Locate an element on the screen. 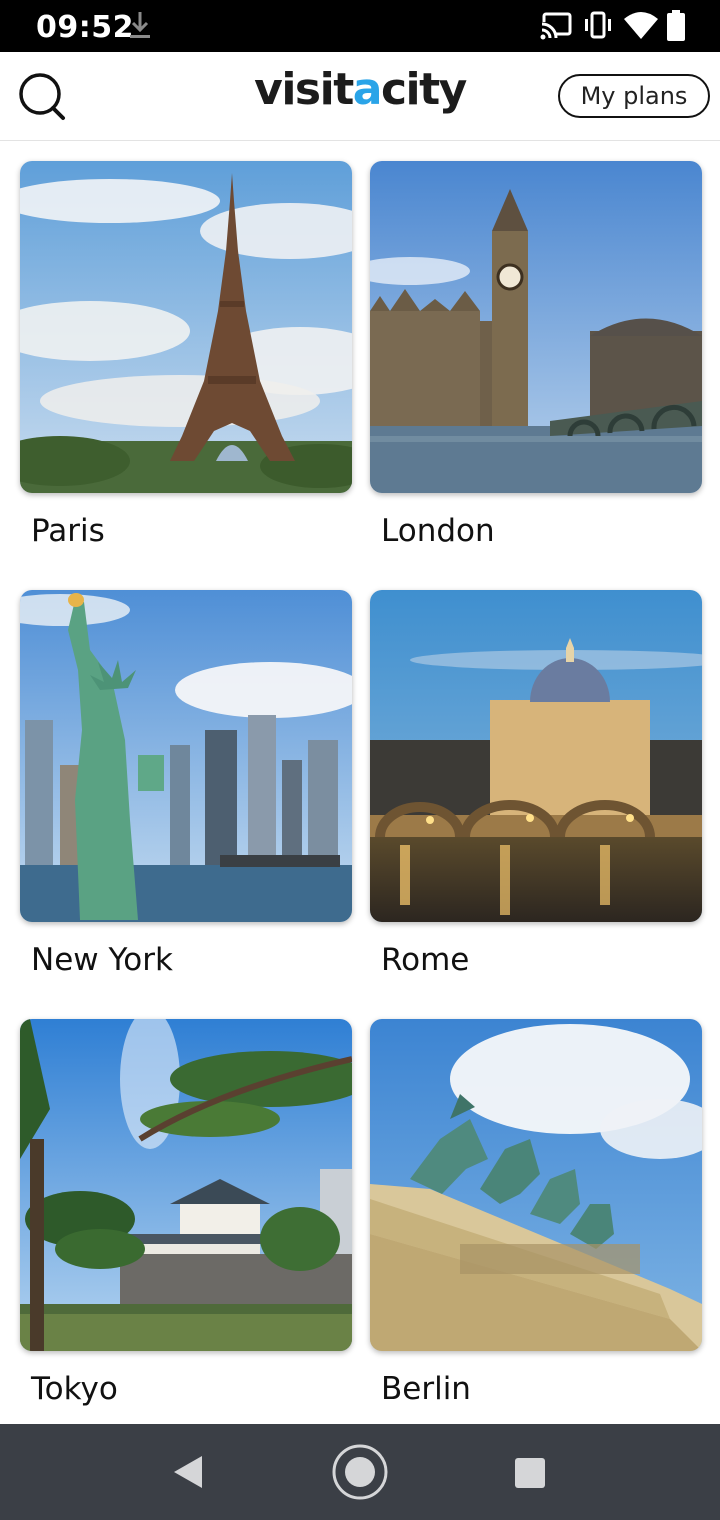  tokyo-image is located at coordinates (186, 1185).